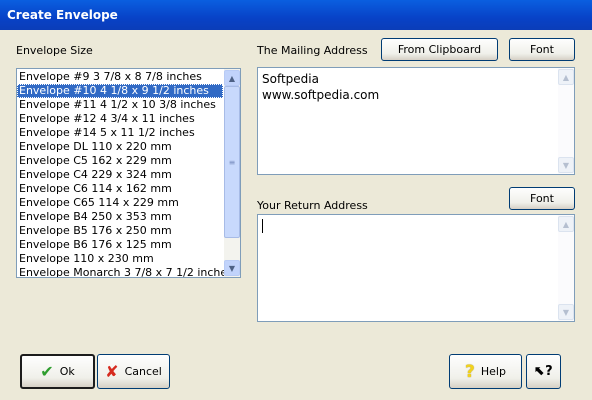 This screenshot has height=400, width=592. Describe the element at coordinates (62, 15) in the screenshot. I see `window-title: Create Envelope` at that location.